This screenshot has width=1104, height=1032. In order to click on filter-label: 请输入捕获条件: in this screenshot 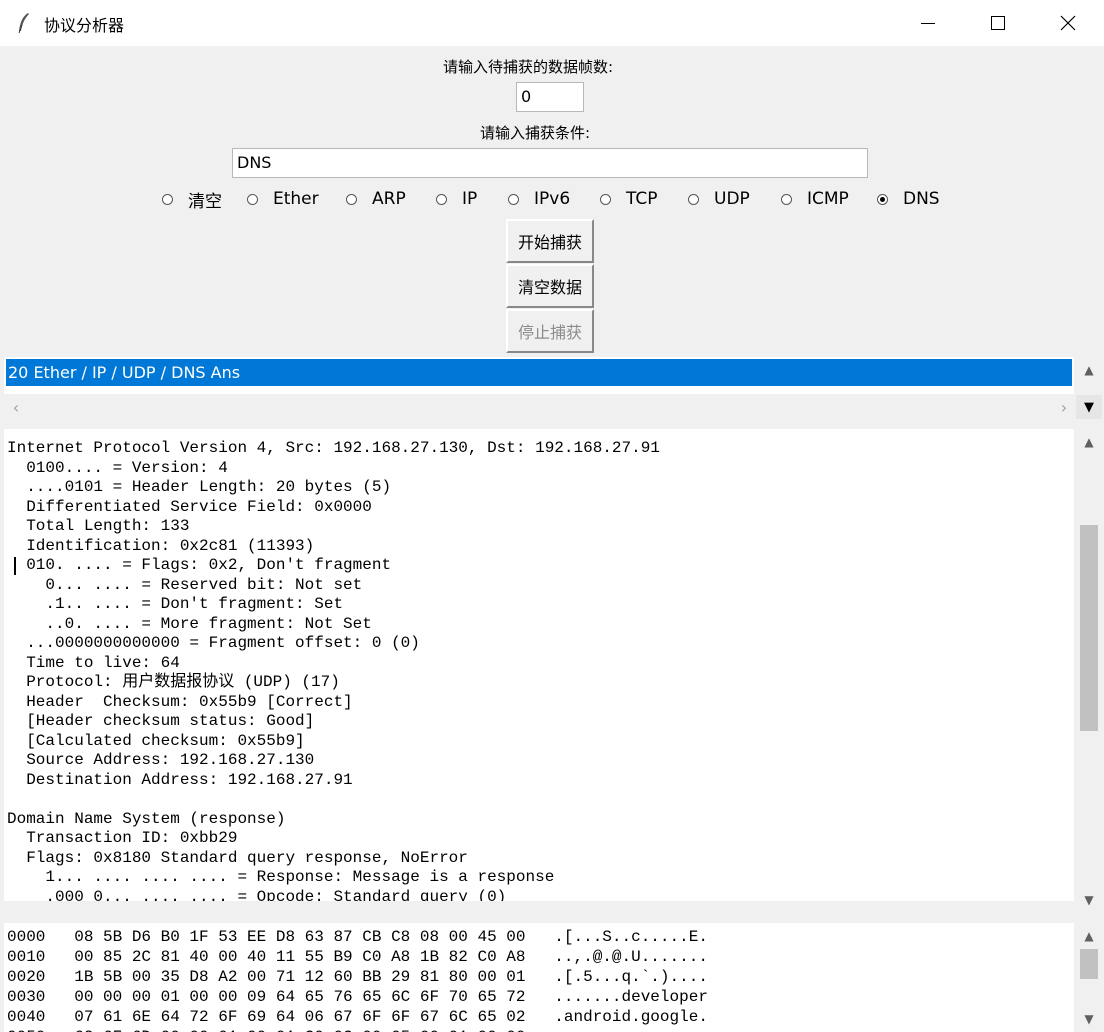, I will do `click(535, 133)`.